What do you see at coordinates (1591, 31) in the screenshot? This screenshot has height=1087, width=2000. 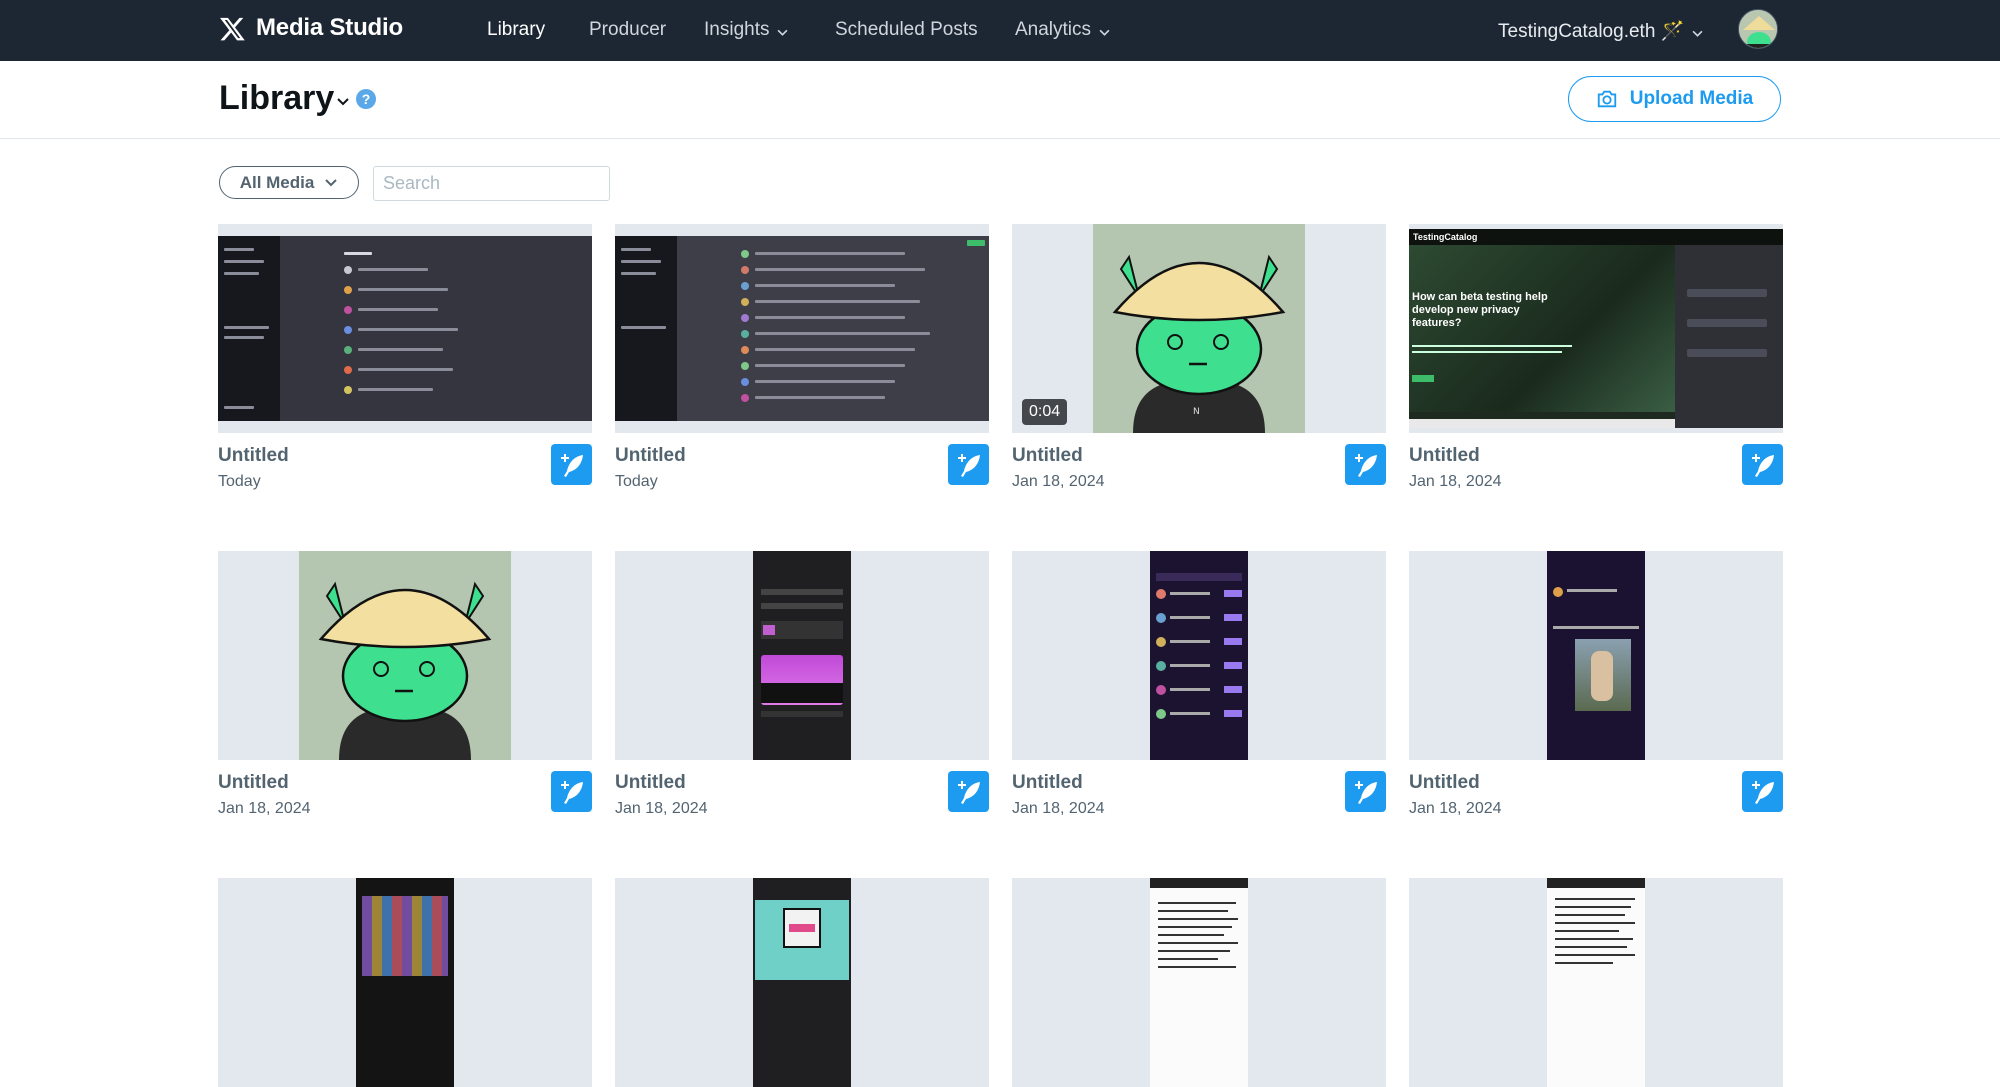 I see `account-name: TestingCatalog.eth 🪄` at bounding box center [1591, 31].